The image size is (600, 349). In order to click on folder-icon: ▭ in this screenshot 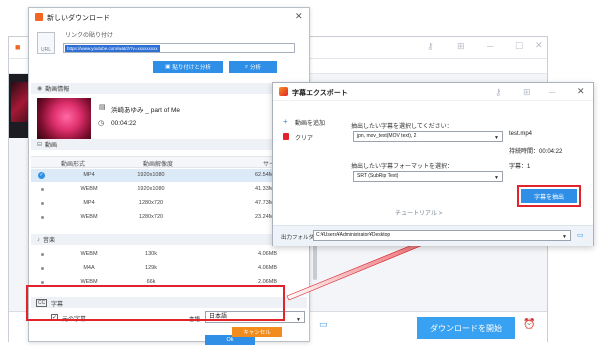, I will do `click(580, 235)`.